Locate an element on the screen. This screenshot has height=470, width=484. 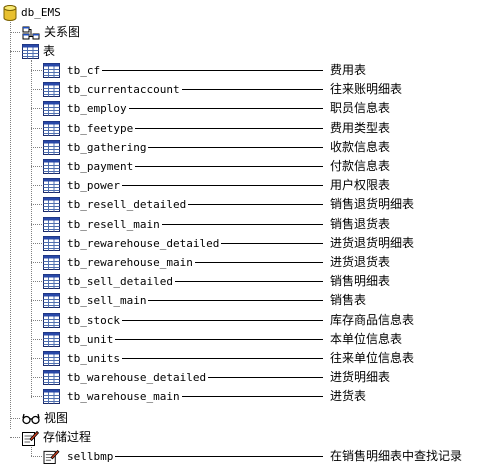
object-description: 收款信息表 is located at coordinates (360, 146).